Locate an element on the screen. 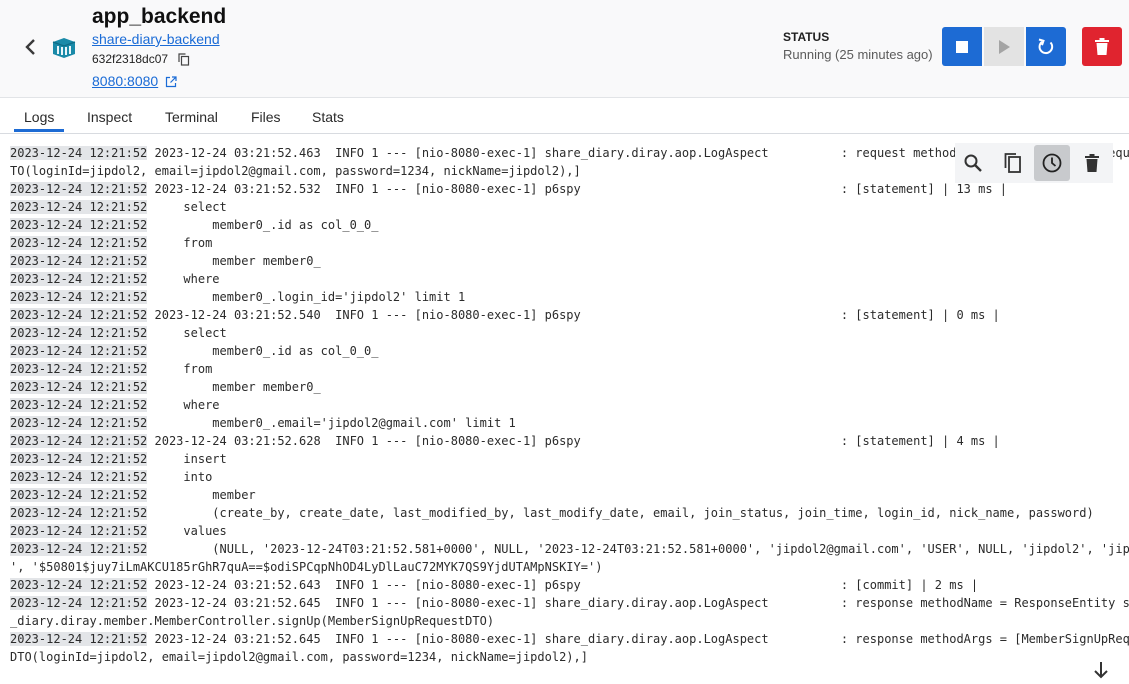 This screenshot has height=684, width=1129. copy-logs-button is located at coordinates (1013, 163).